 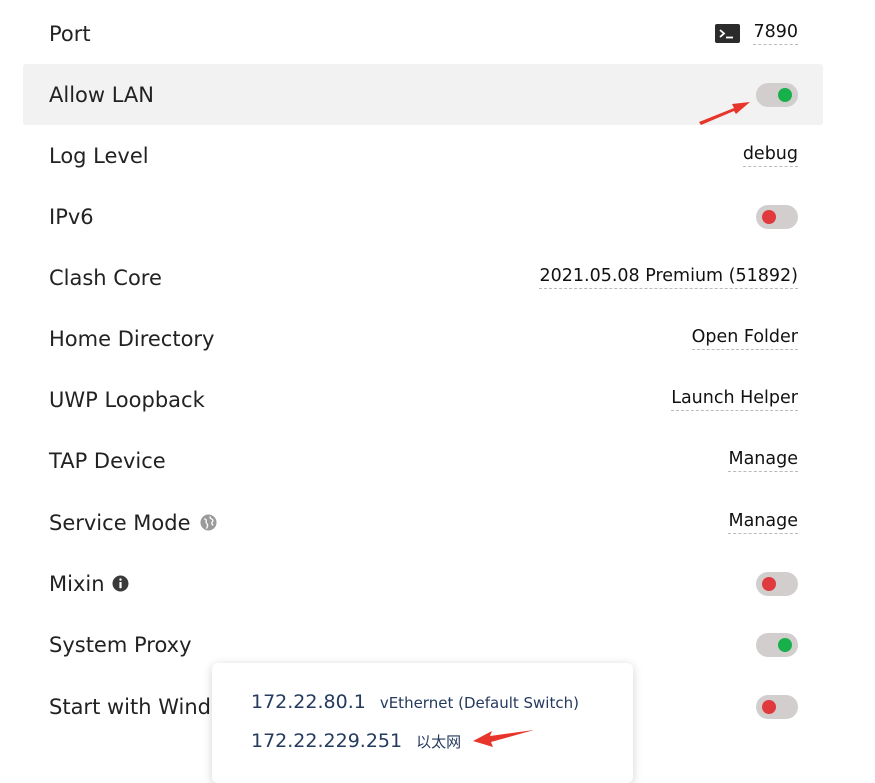 I want to click on tap-manage-button: Manage, so click(x=763, y=460).